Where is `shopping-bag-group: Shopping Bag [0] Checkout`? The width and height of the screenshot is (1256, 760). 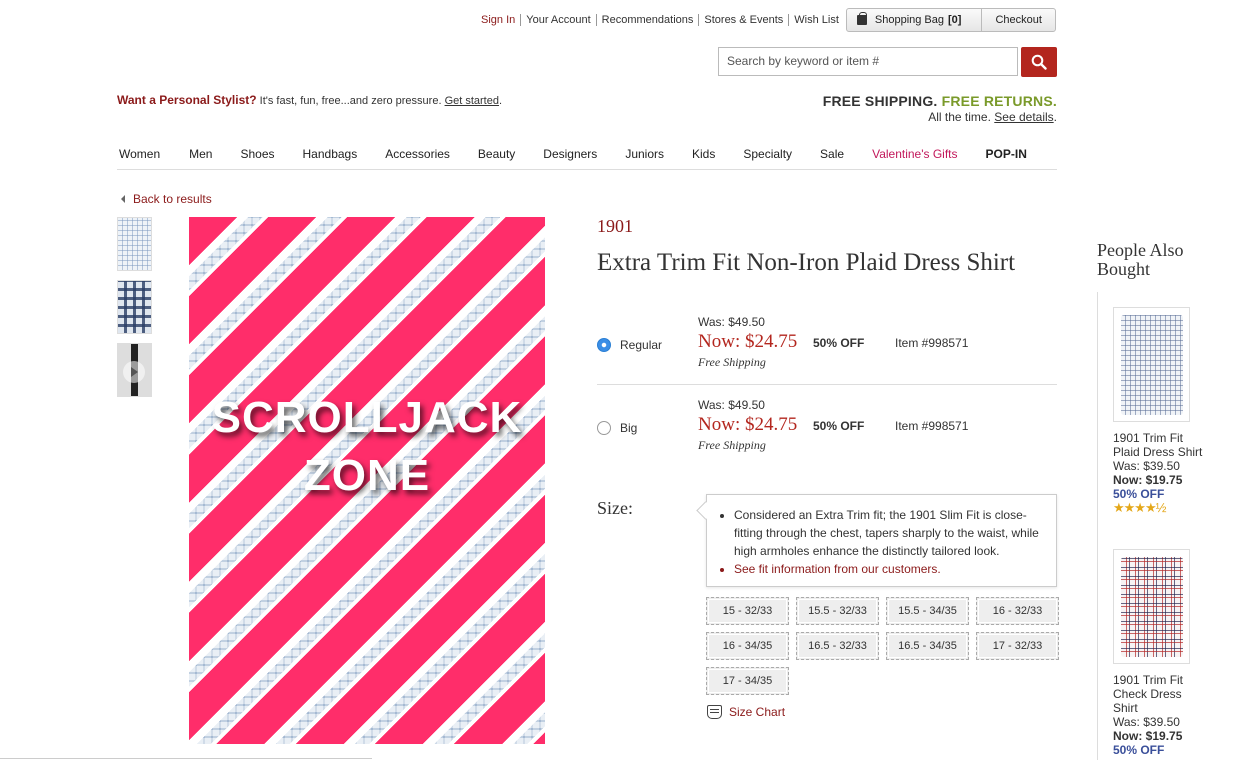 shopping-bag-group: Shopping Bag [0] Checkout is located at coordinates (950, 20).